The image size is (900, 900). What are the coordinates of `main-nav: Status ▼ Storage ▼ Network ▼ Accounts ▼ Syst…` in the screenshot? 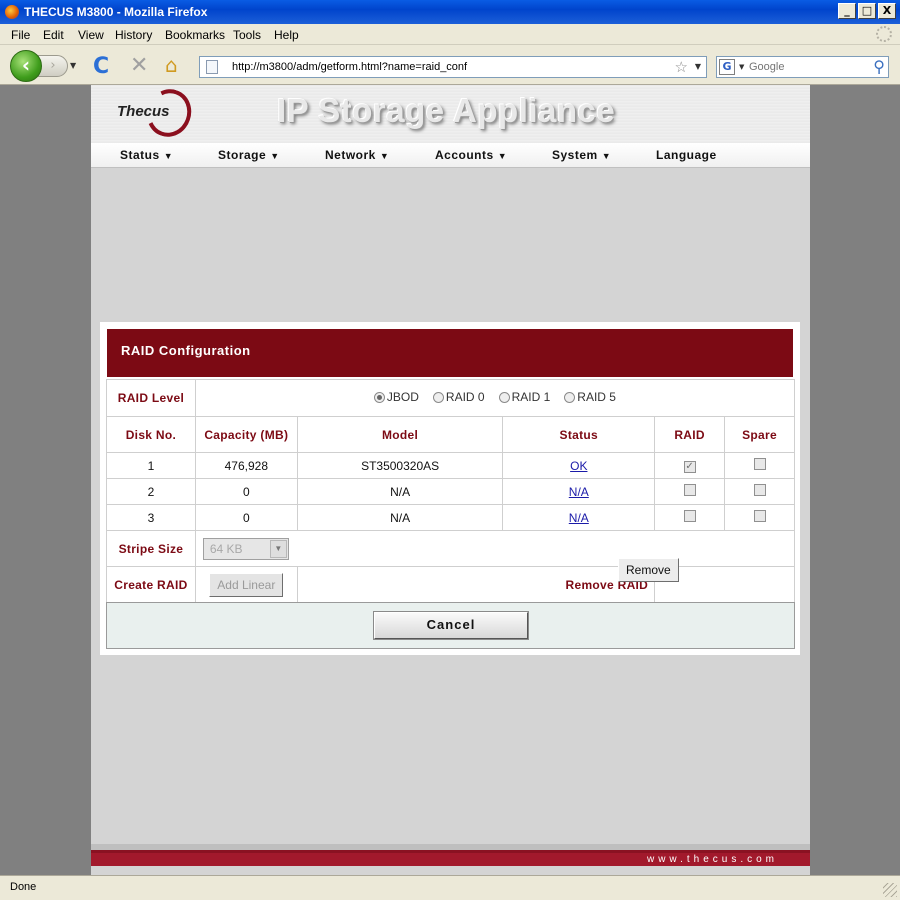 It's located at (450, 155).